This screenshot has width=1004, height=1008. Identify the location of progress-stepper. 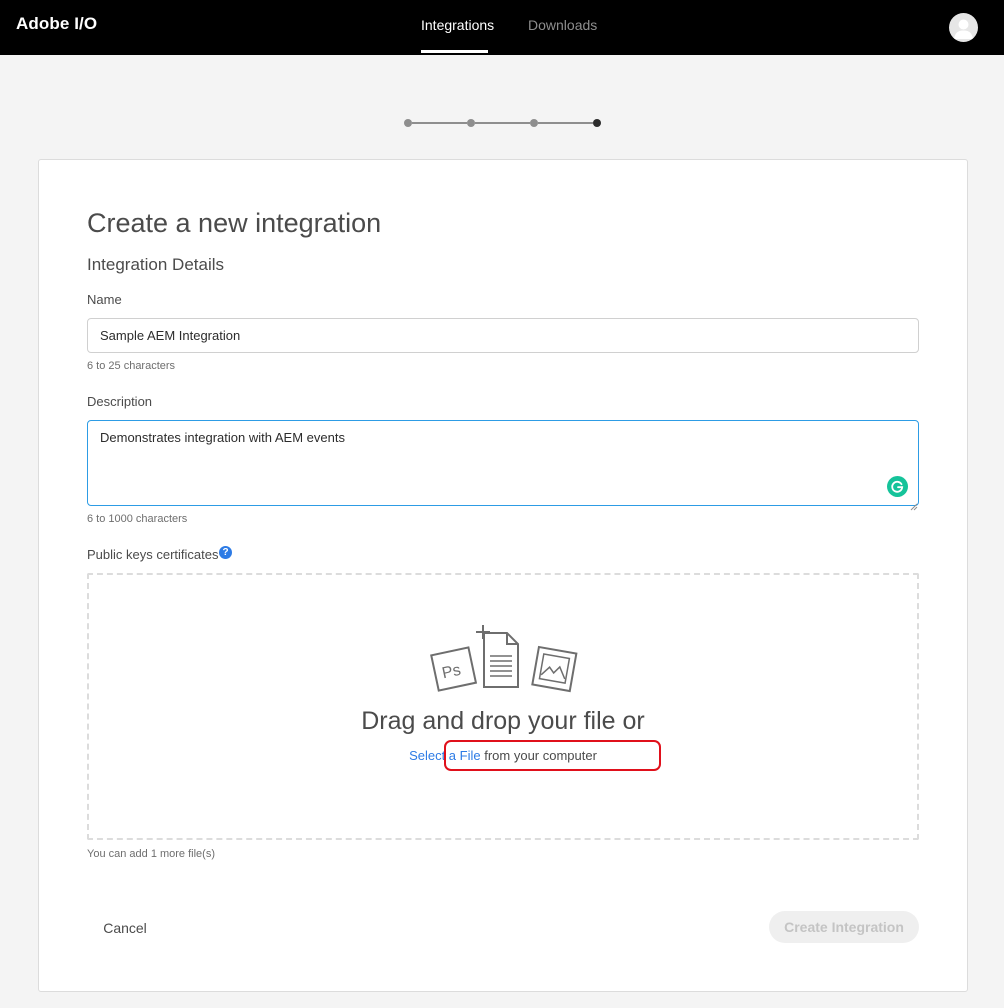
(503, 123).